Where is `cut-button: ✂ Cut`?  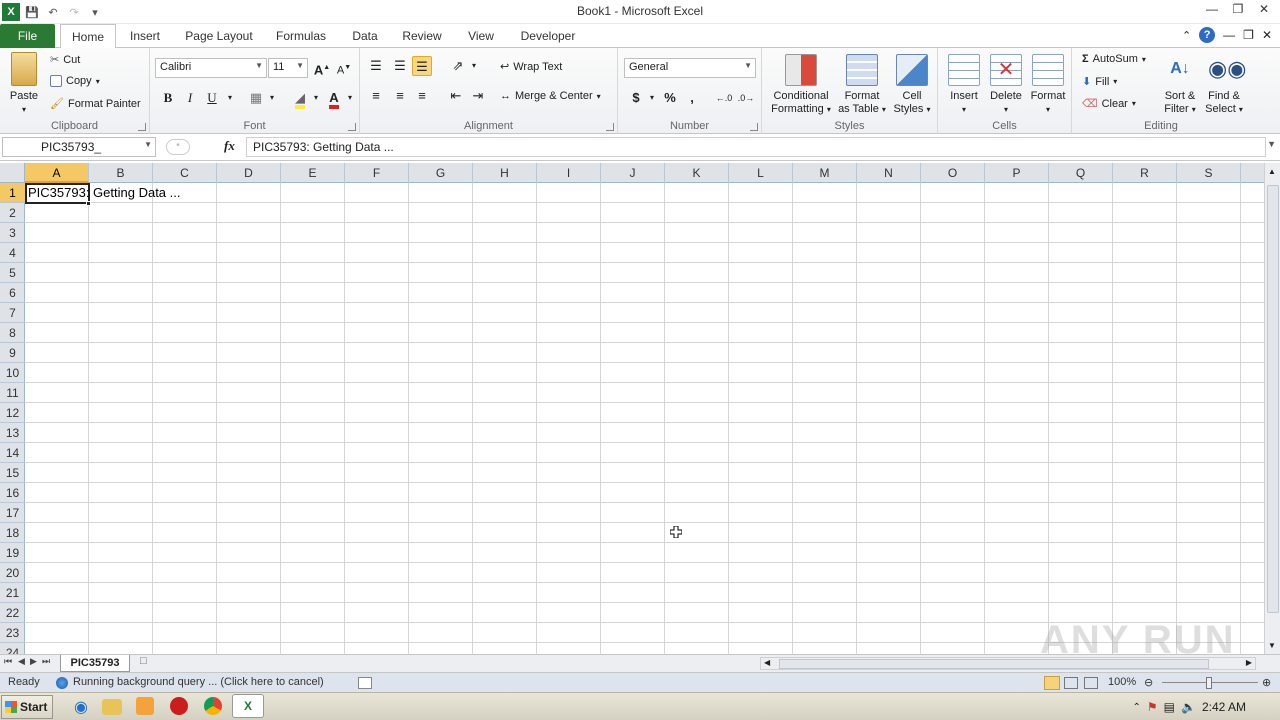 cut-button: ✂ Cut is located at coordinates (65, 60).